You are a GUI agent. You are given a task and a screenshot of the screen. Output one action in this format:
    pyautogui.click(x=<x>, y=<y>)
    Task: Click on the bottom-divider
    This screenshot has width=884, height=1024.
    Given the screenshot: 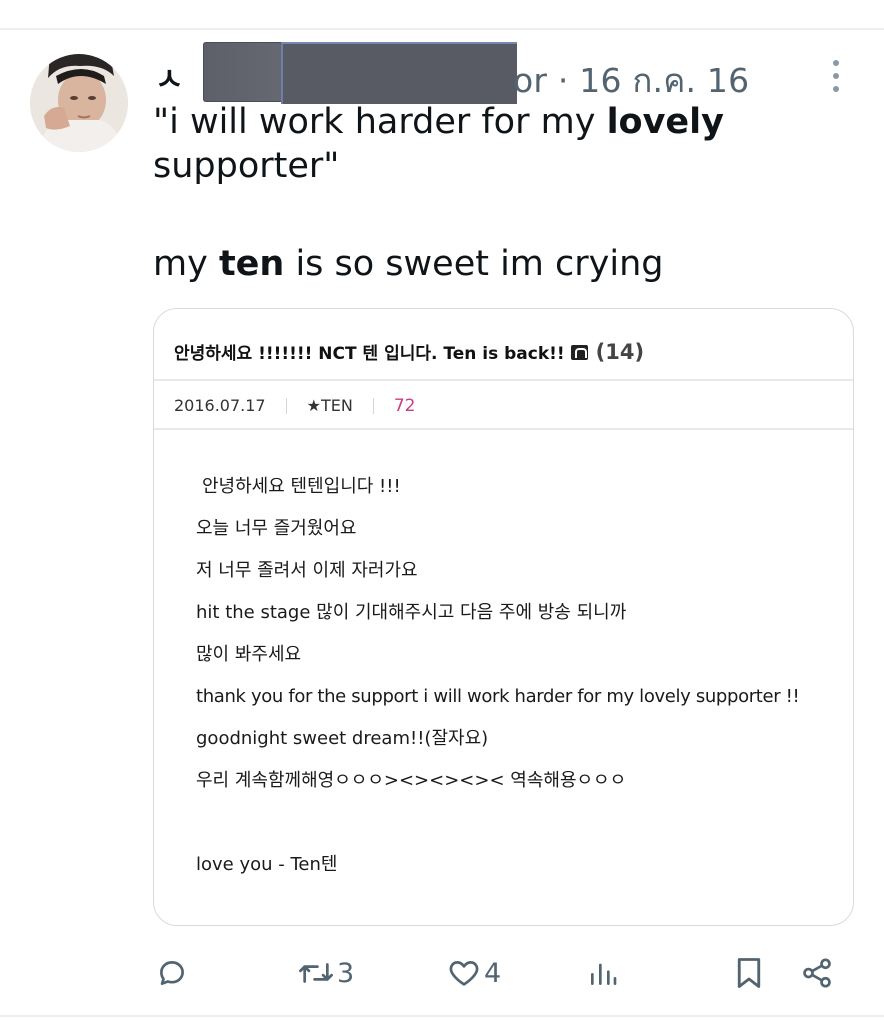 What is the action you would take?
    pyautogui.click(x=442, y=1016)
    